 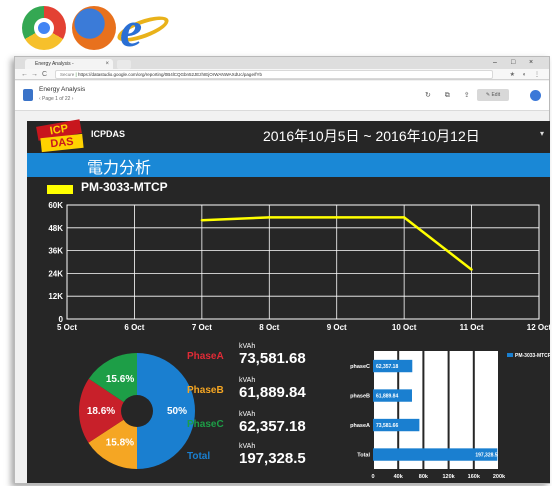 What do you see at coordinates (34, 74) in the screenshot?
I see `forward-icon: →` at bounding box center [34, 74].